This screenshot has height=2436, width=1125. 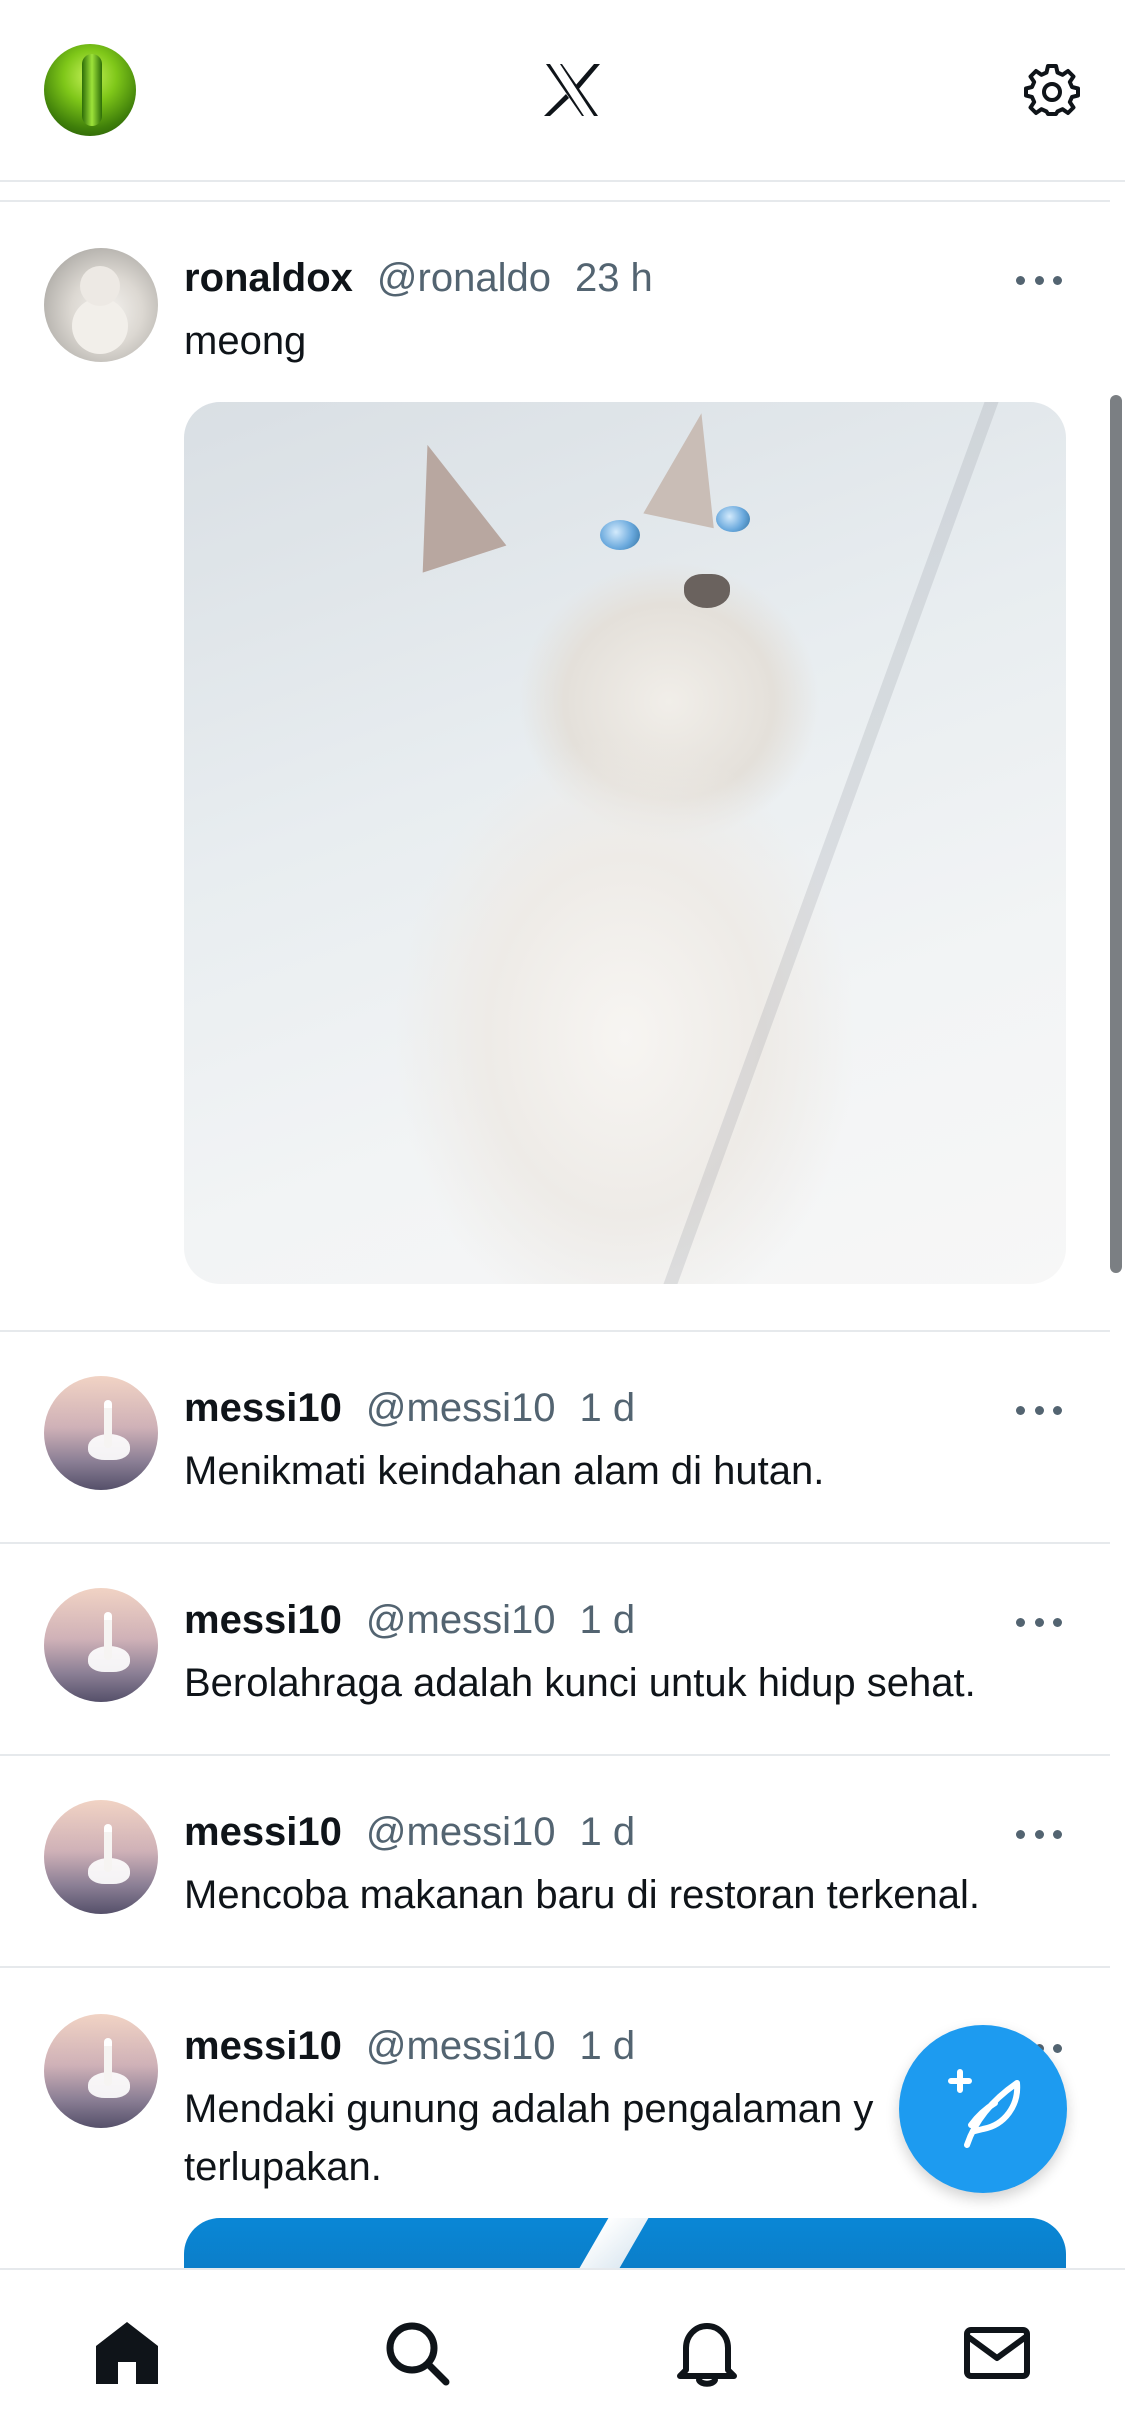 What do you see at coordinates (572, 90) in the screenshot?
I see `x-logo-icon` at bounding box center [572, 90].